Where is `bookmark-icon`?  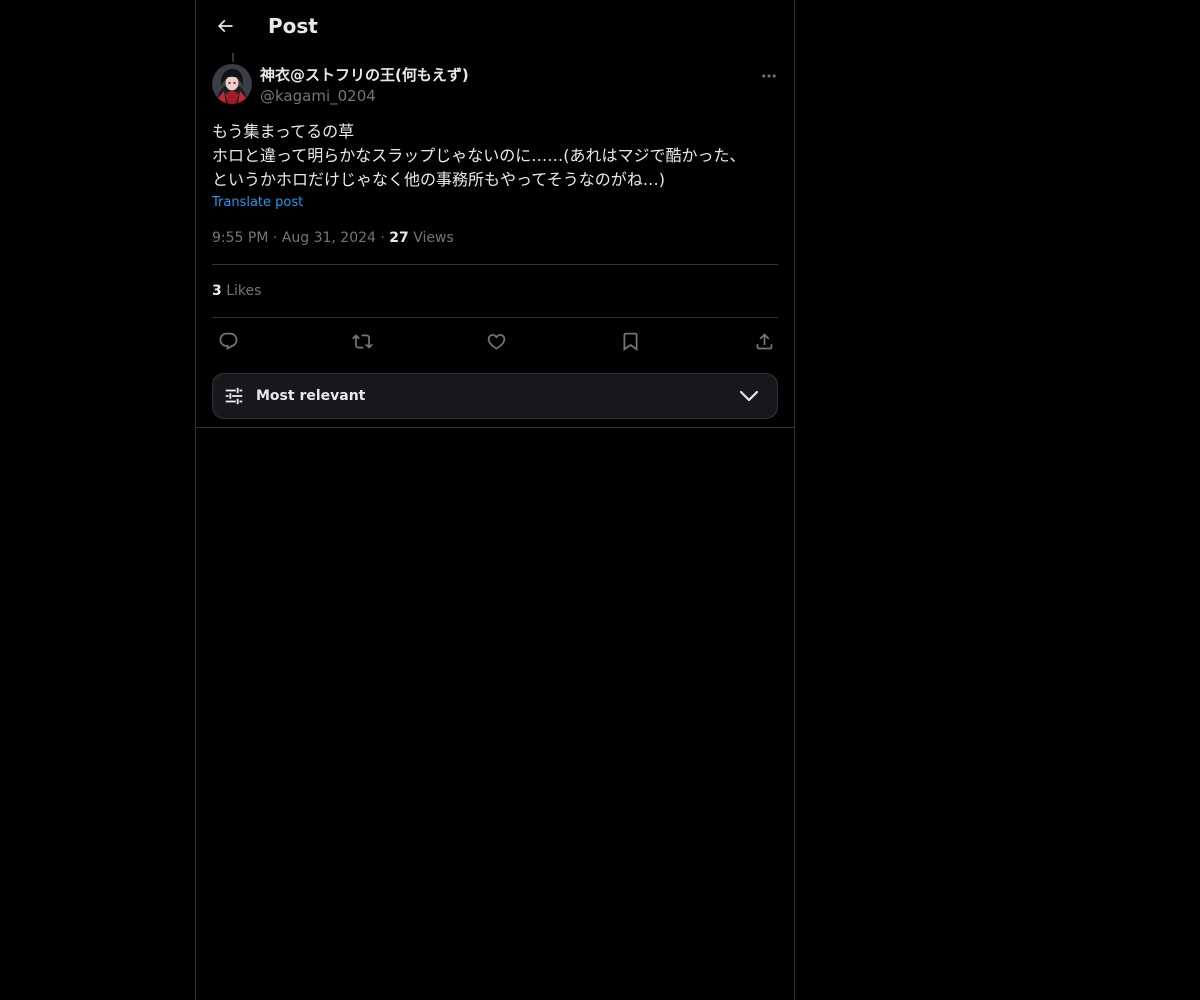
bookmark-icon is located at coordinates (630, 341).